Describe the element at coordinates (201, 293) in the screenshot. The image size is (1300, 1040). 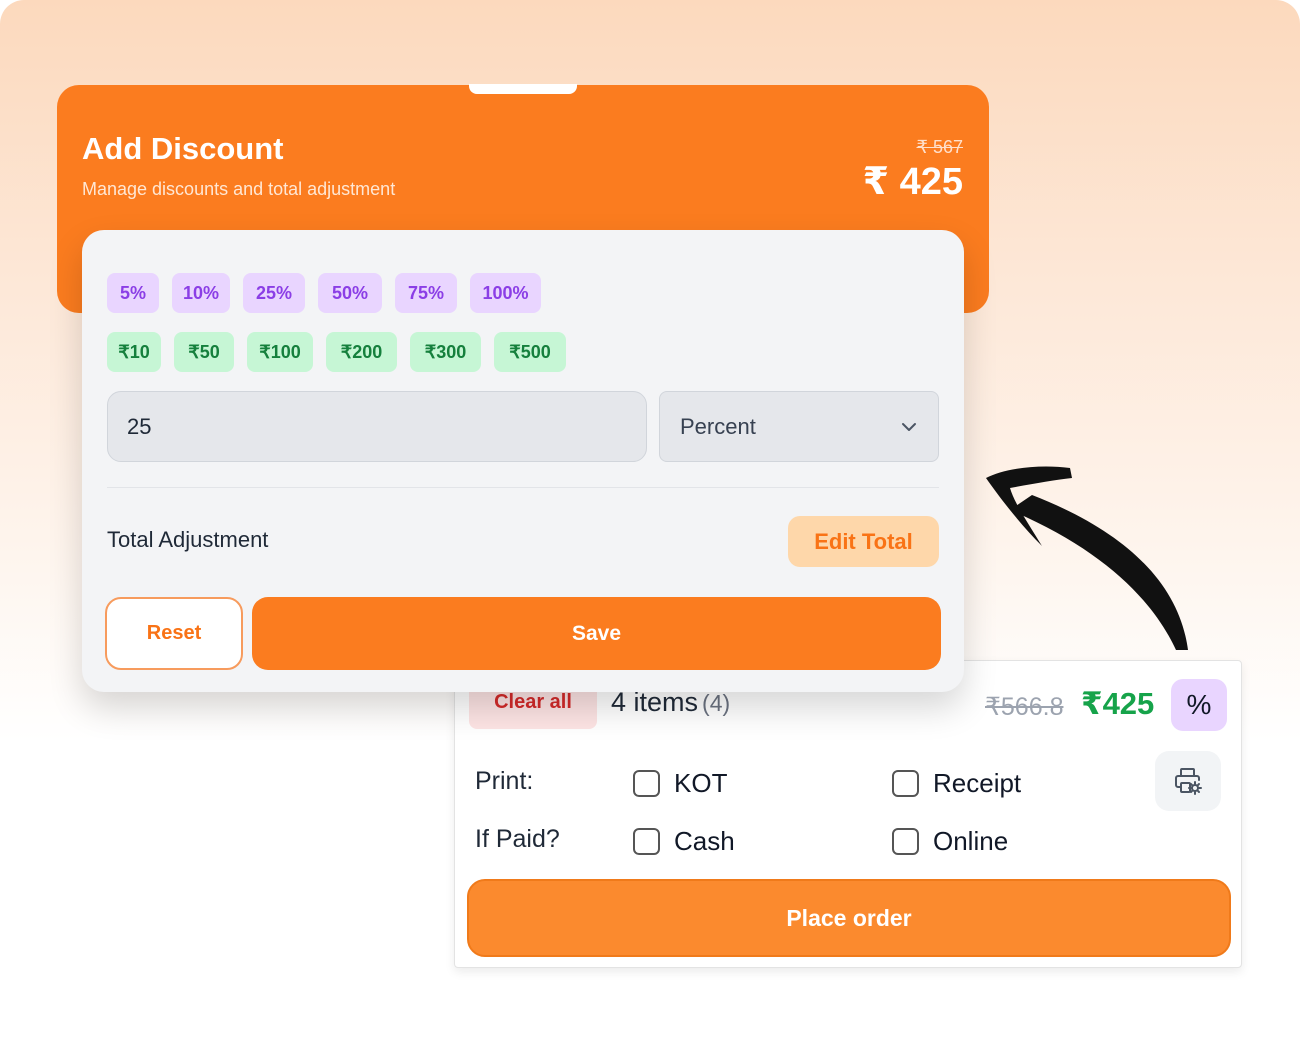
I see `preset-percent-10: 10%` at that location.